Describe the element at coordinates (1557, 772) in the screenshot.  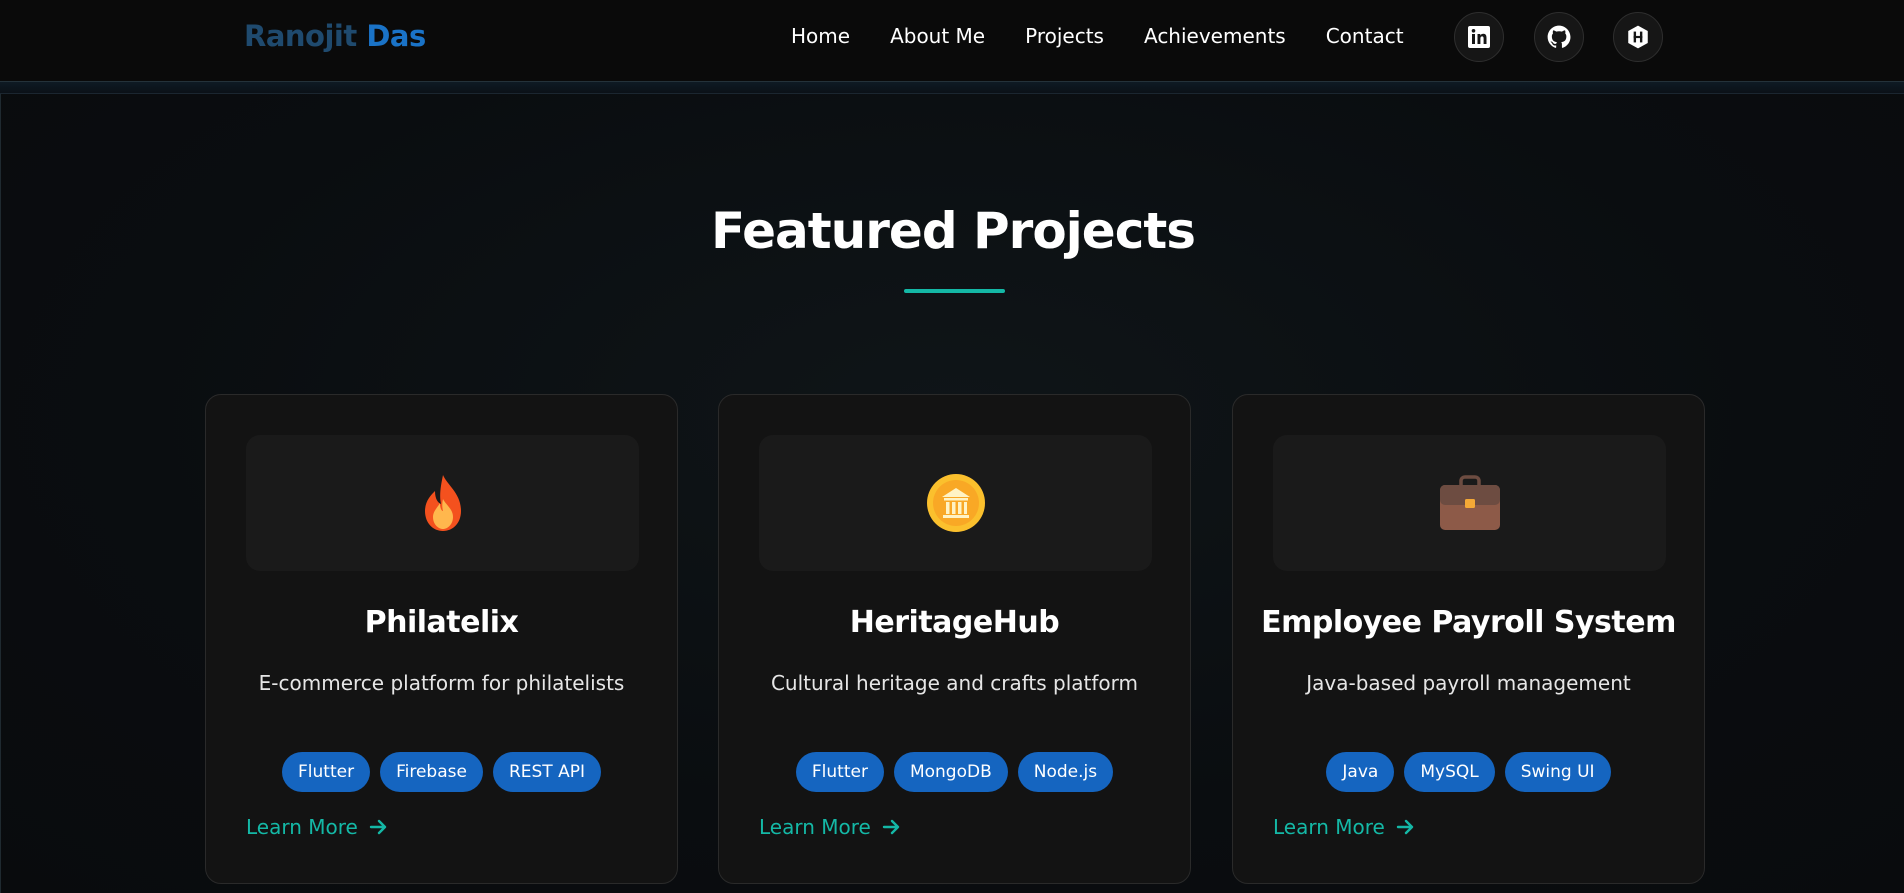
I see `tag: Swing UI` at that location.